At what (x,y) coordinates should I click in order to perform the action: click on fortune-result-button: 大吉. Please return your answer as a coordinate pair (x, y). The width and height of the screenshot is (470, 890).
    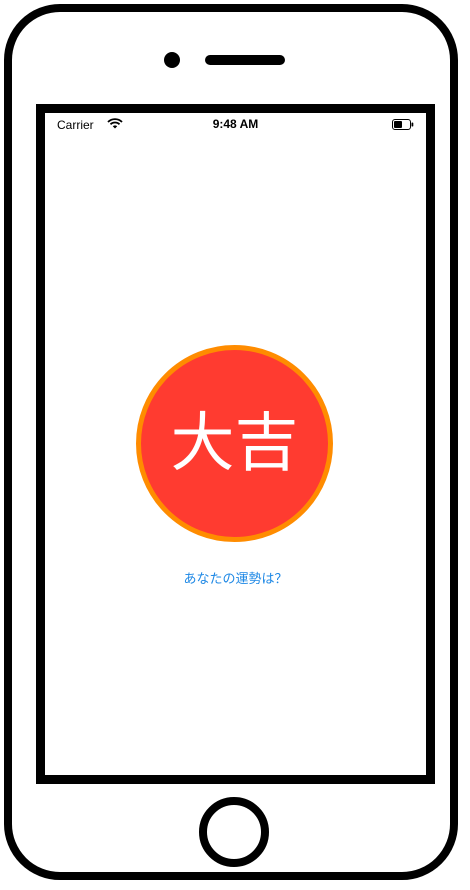
    Looking at the image, I should click on (234, 443).